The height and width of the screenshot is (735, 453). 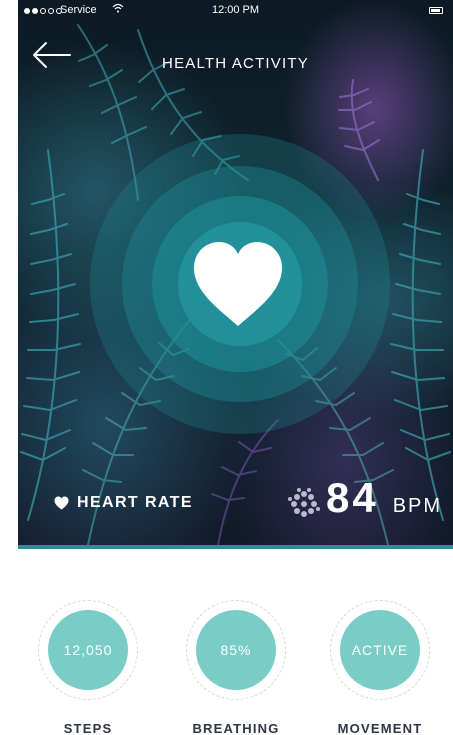 What do you see at coordinates (88, 650) in the screenshot?
I see `stat-steps-value: 12,050` at bounding box center [88, 650].